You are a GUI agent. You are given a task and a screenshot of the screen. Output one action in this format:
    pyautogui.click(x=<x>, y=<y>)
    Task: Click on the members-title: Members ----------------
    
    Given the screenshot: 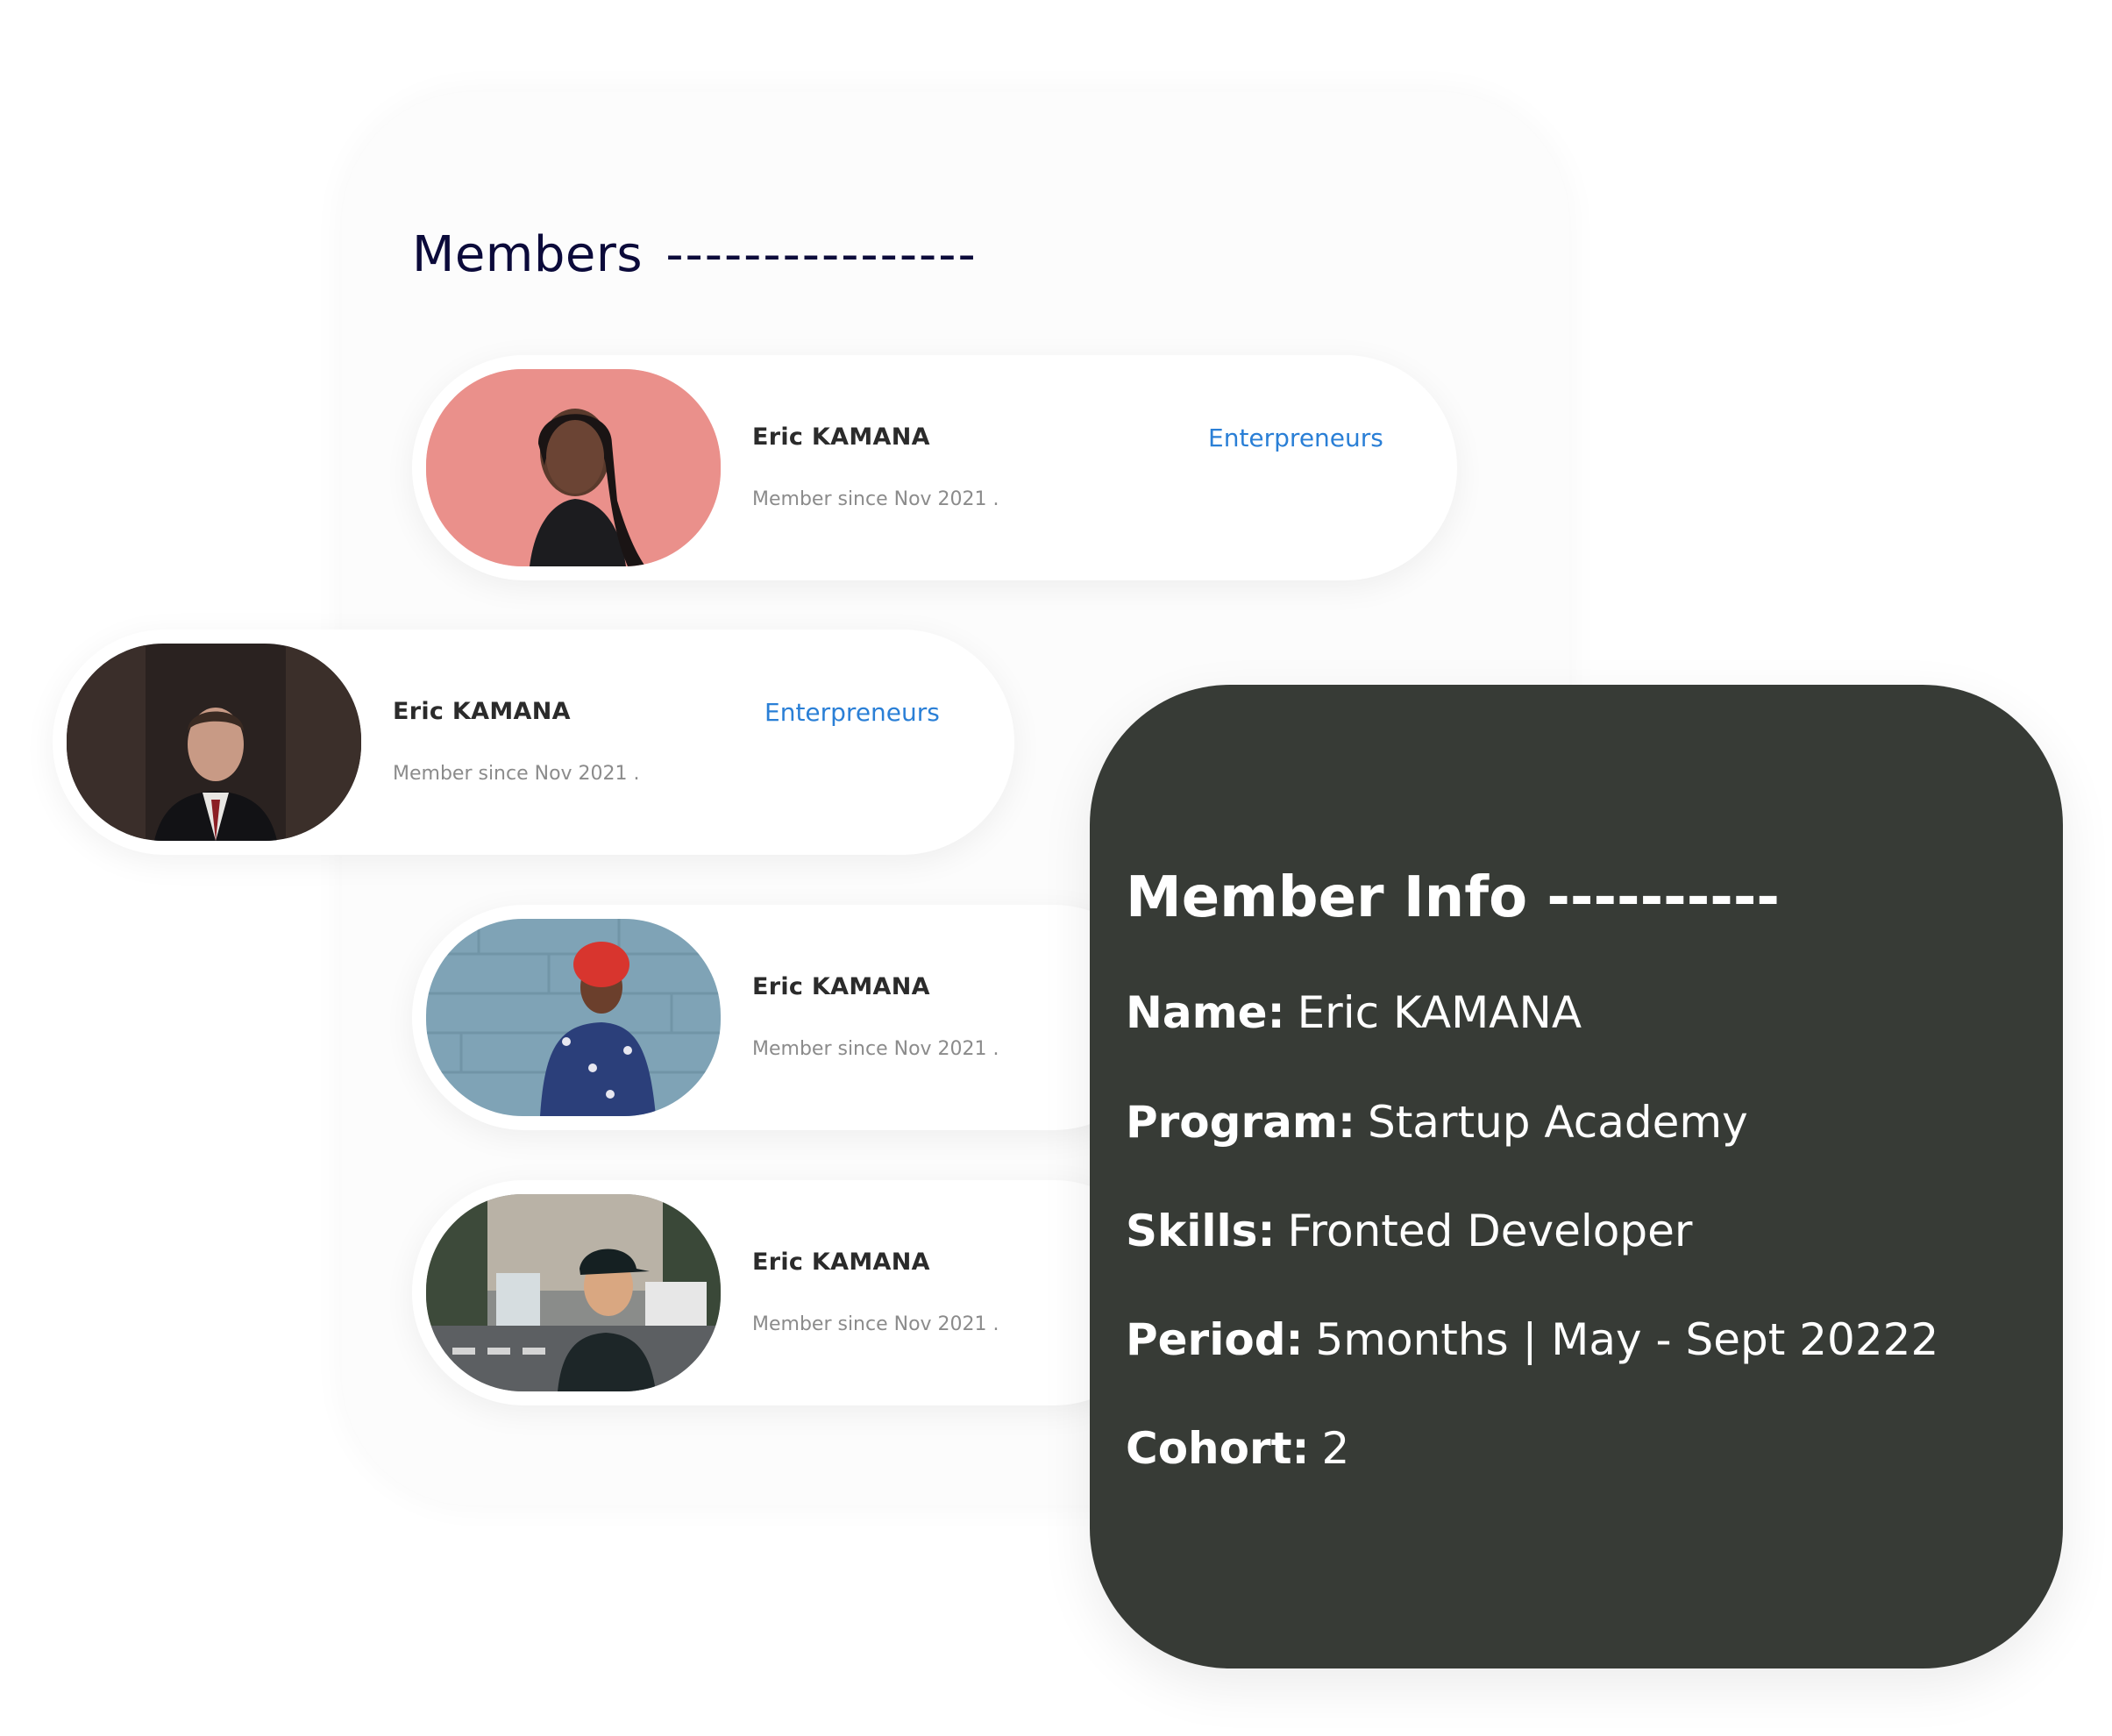 What is the action you would take?
    pyautogui.click(x=695, y=254)
    